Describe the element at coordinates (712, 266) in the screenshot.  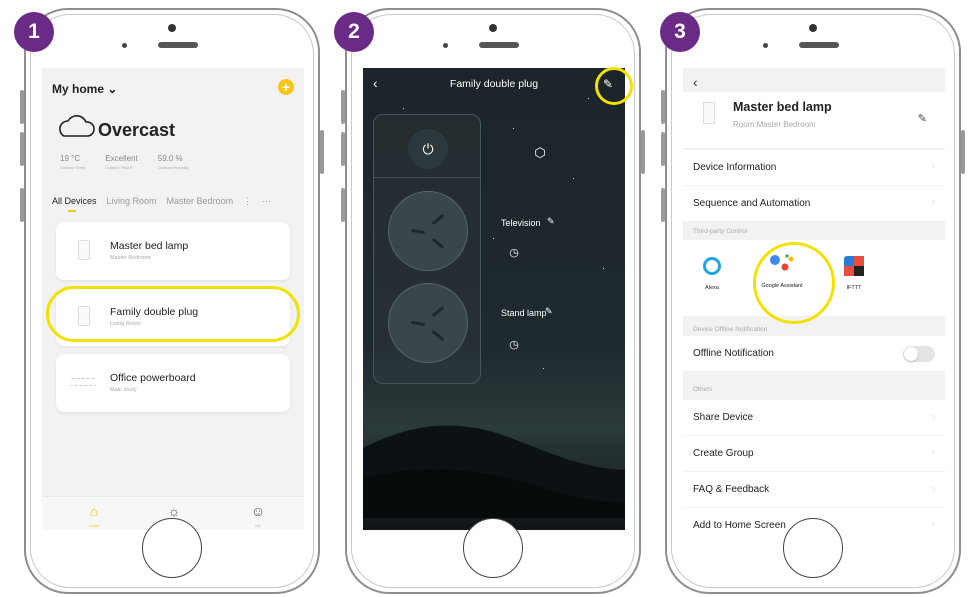
I see `alexa-icon` at that location.